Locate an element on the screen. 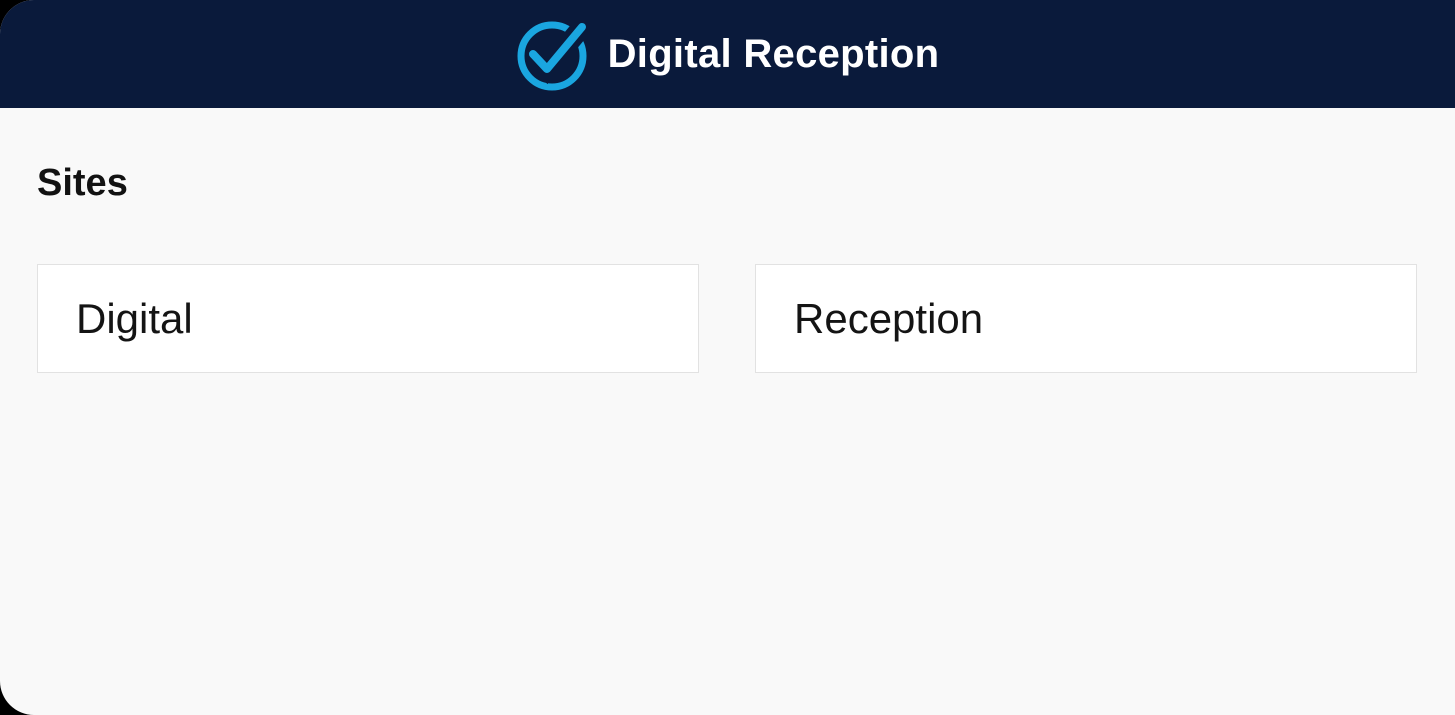 Image resolution: width=1455 pixels, height=715 pixels. site-list: Digital Reception is located at coordinates (727, 318).